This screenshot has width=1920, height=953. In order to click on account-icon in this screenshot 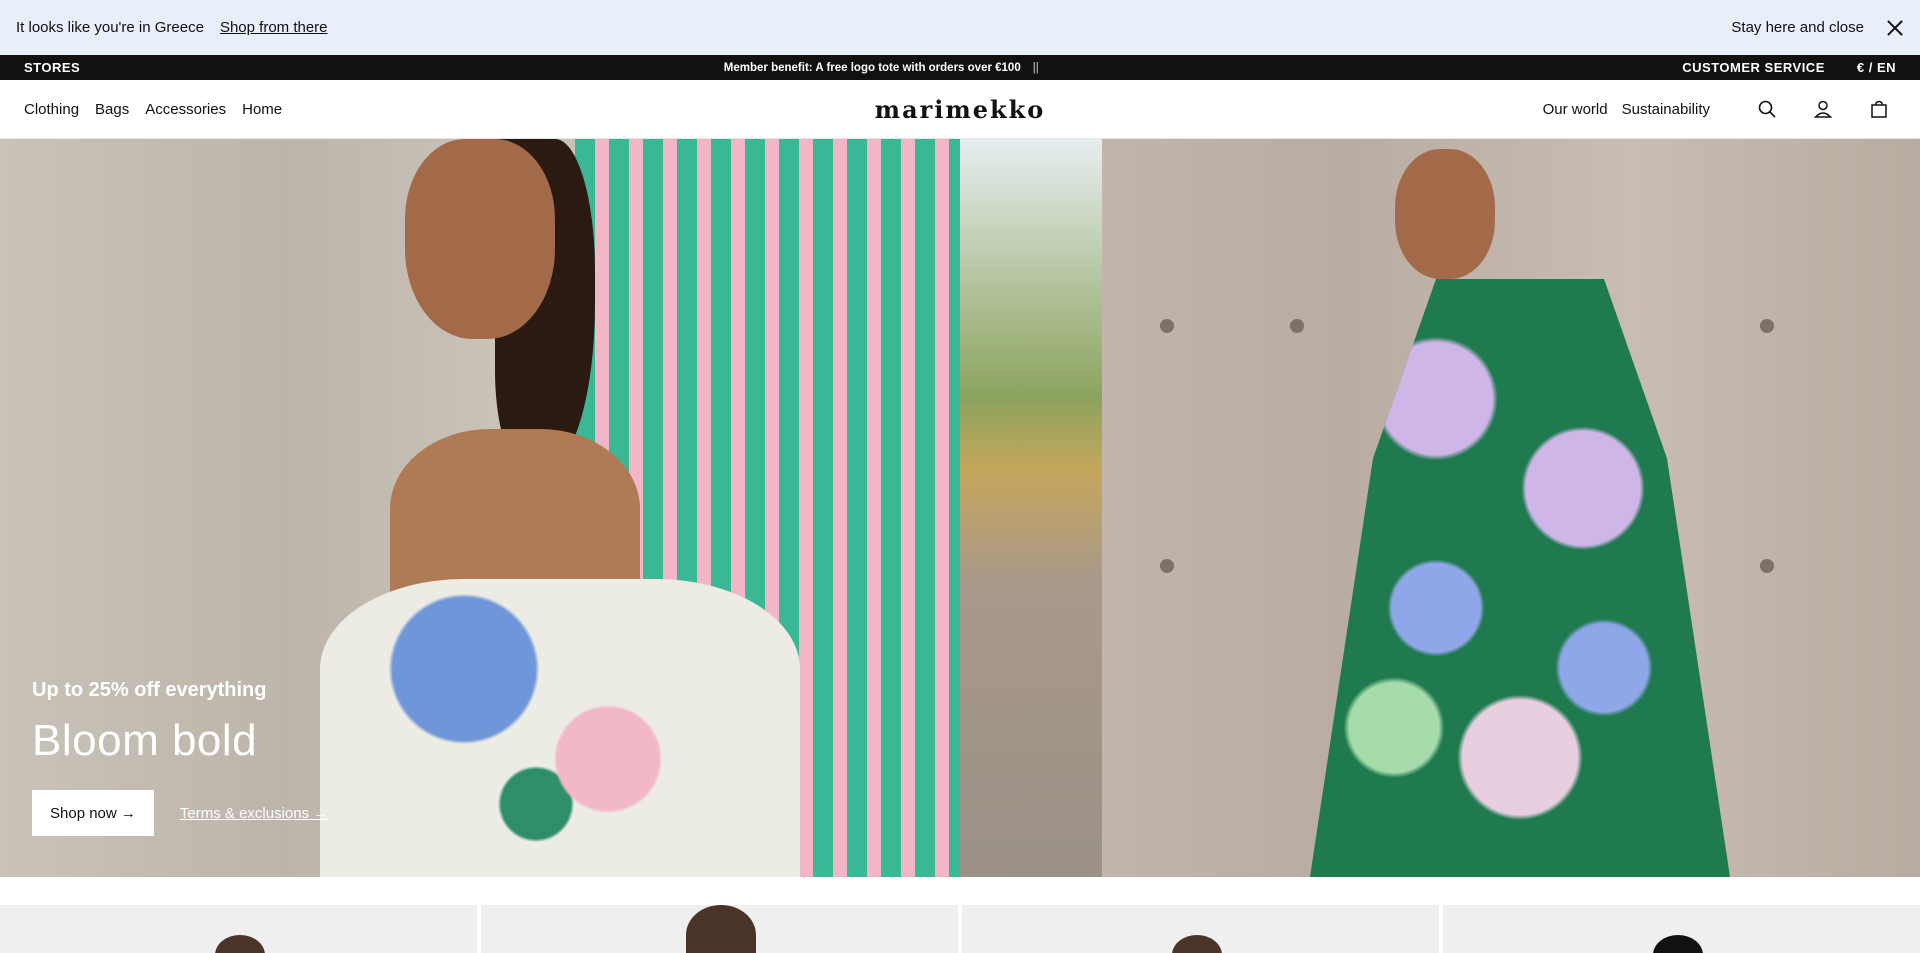, I will do `click(1823, 109)`.